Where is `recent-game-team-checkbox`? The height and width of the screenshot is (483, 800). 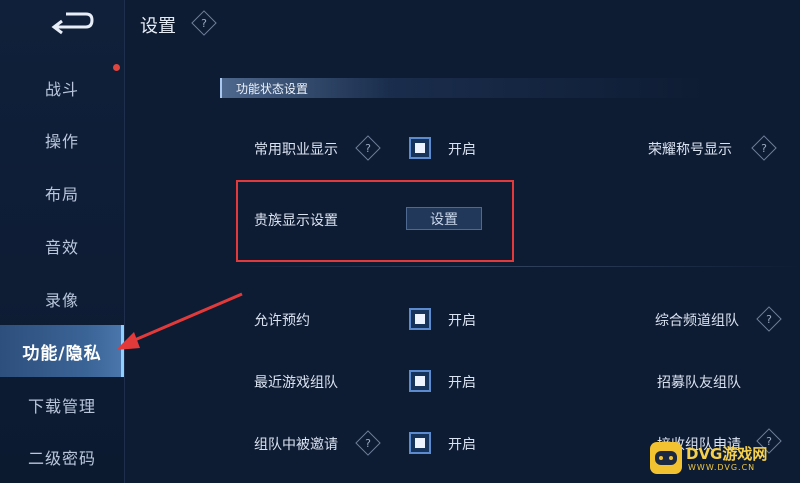
recent-game-team-checkbox is located at coordinates (420, 381).